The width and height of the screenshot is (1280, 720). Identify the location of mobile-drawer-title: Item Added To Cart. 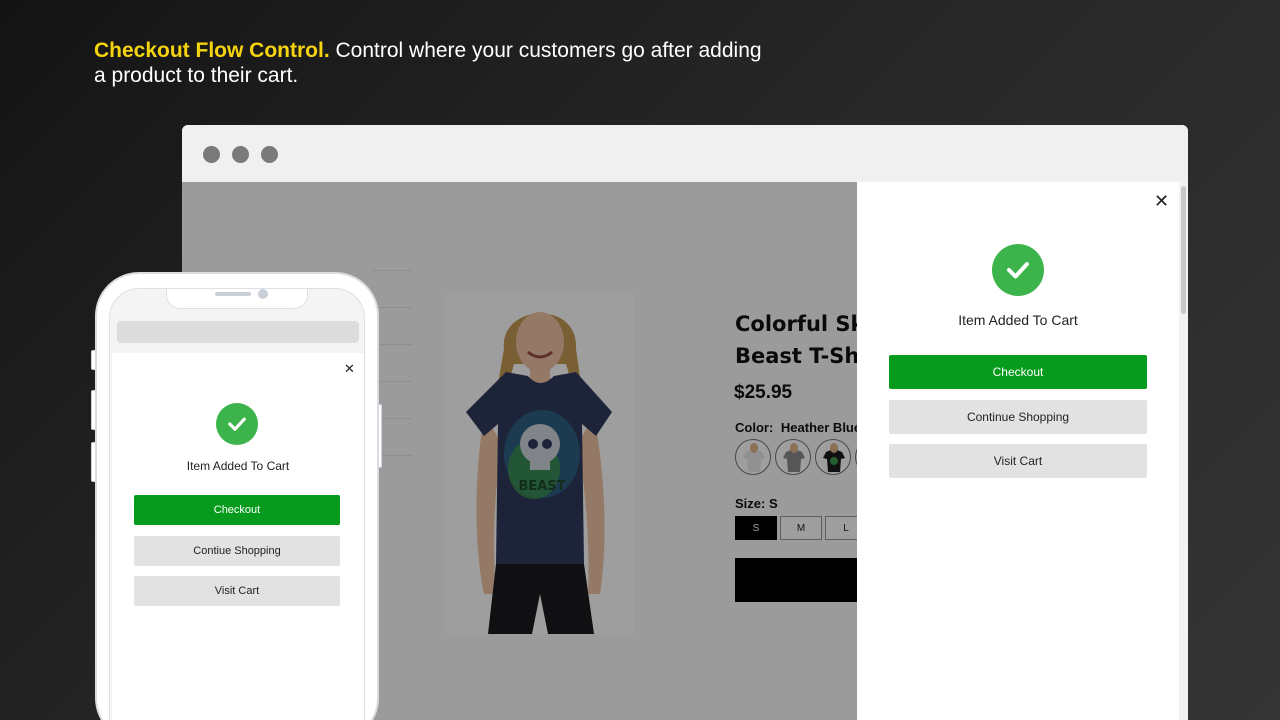
(238, 466).